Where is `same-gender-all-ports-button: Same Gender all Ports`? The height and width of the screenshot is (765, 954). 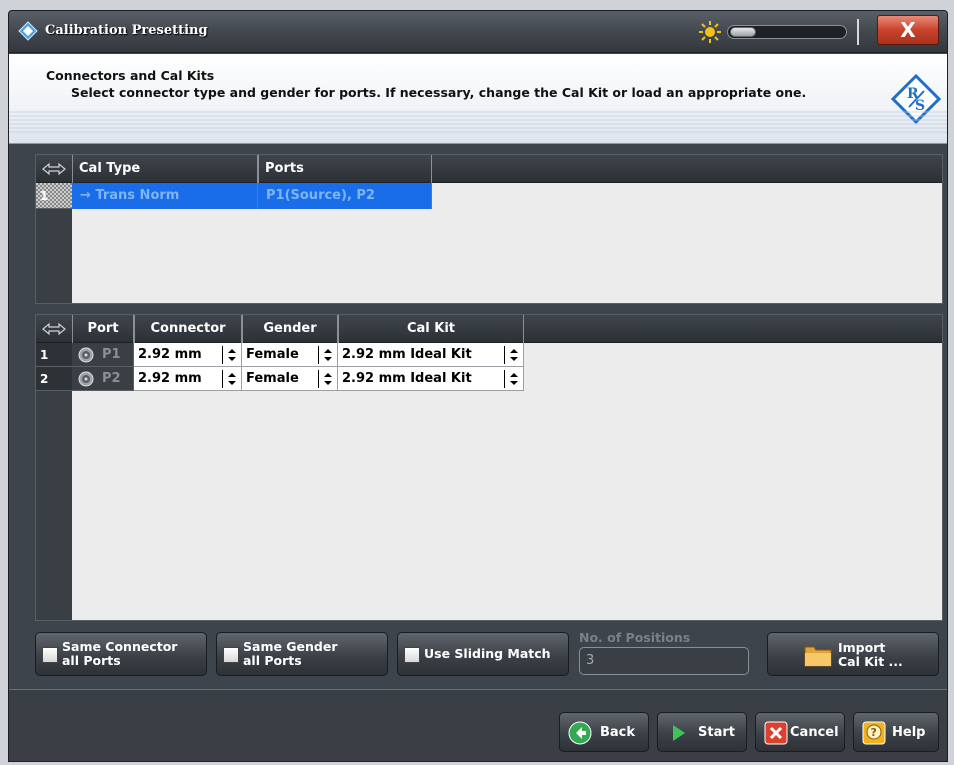
same-gender-all-ports-button: Same Gender all Ports is located at coordinates (302, 654).